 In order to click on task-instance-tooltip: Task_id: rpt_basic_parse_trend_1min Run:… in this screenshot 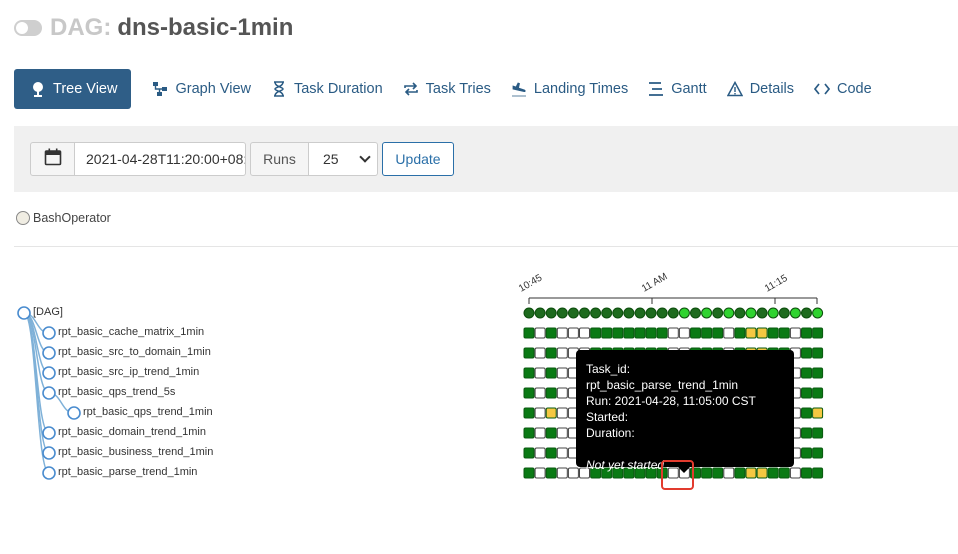, I will do `click(685, 411)`.